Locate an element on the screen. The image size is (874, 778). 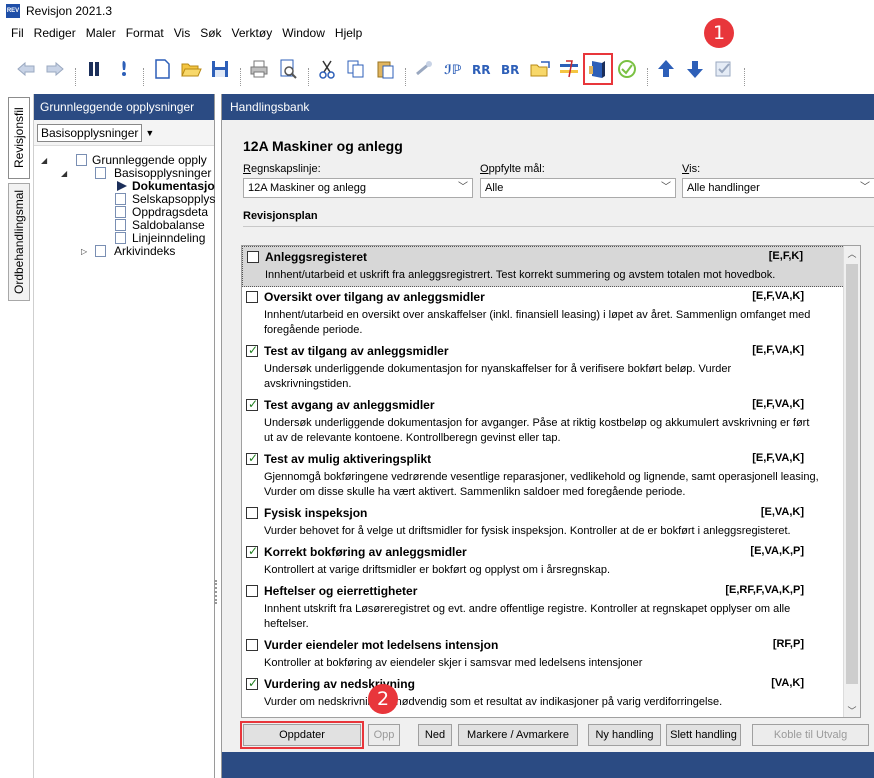
copy-icon is located at coordinates (356, 69).